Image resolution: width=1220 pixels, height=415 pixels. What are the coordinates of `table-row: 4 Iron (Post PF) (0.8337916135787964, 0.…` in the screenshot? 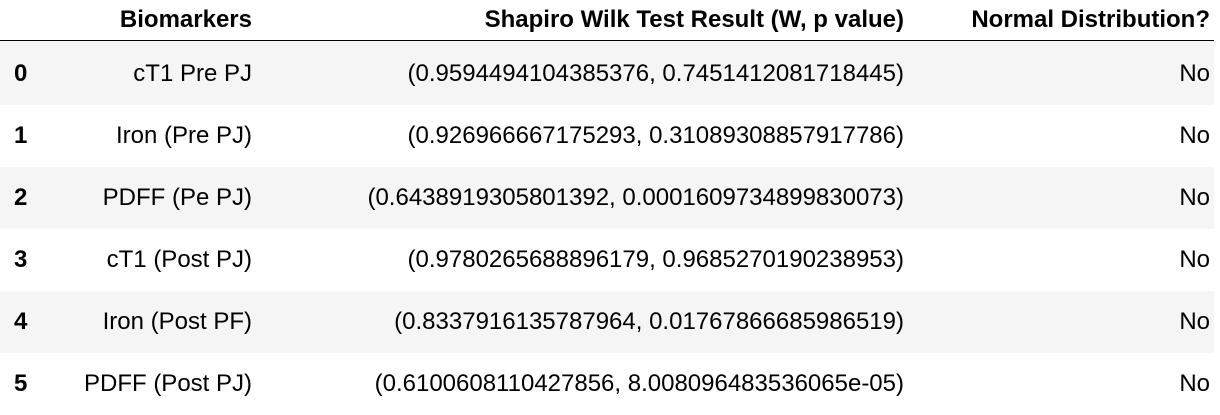 It's located at (607, 322).